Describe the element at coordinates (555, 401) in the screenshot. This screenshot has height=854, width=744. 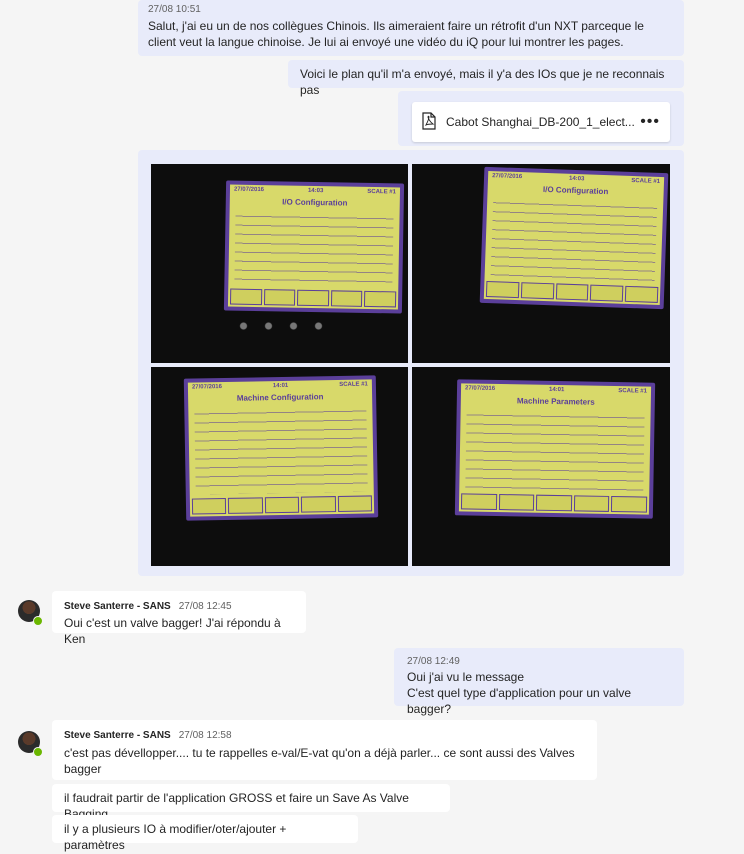
I see `photo-title: Machine Parameters` at that location.